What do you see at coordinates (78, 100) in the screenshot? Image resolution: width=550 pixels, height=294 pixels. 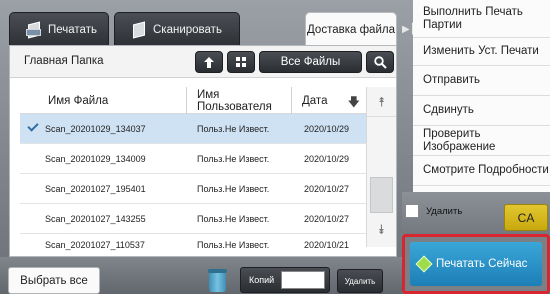 I see `column-file-name-label: Имя Файла` at bounding box center [78, 100].